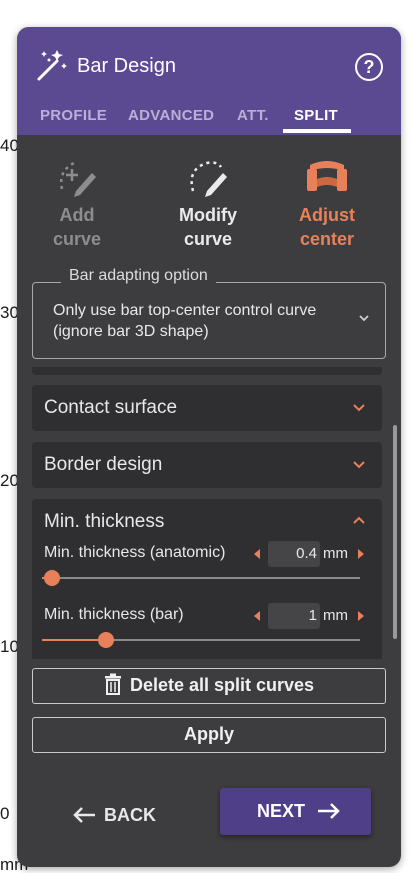 The width and height of the screenshot is (412, 873). What do you see at coordinates (74, 640) in the screenshot?
I see `slider-fill` at bounding box center [74, 640].